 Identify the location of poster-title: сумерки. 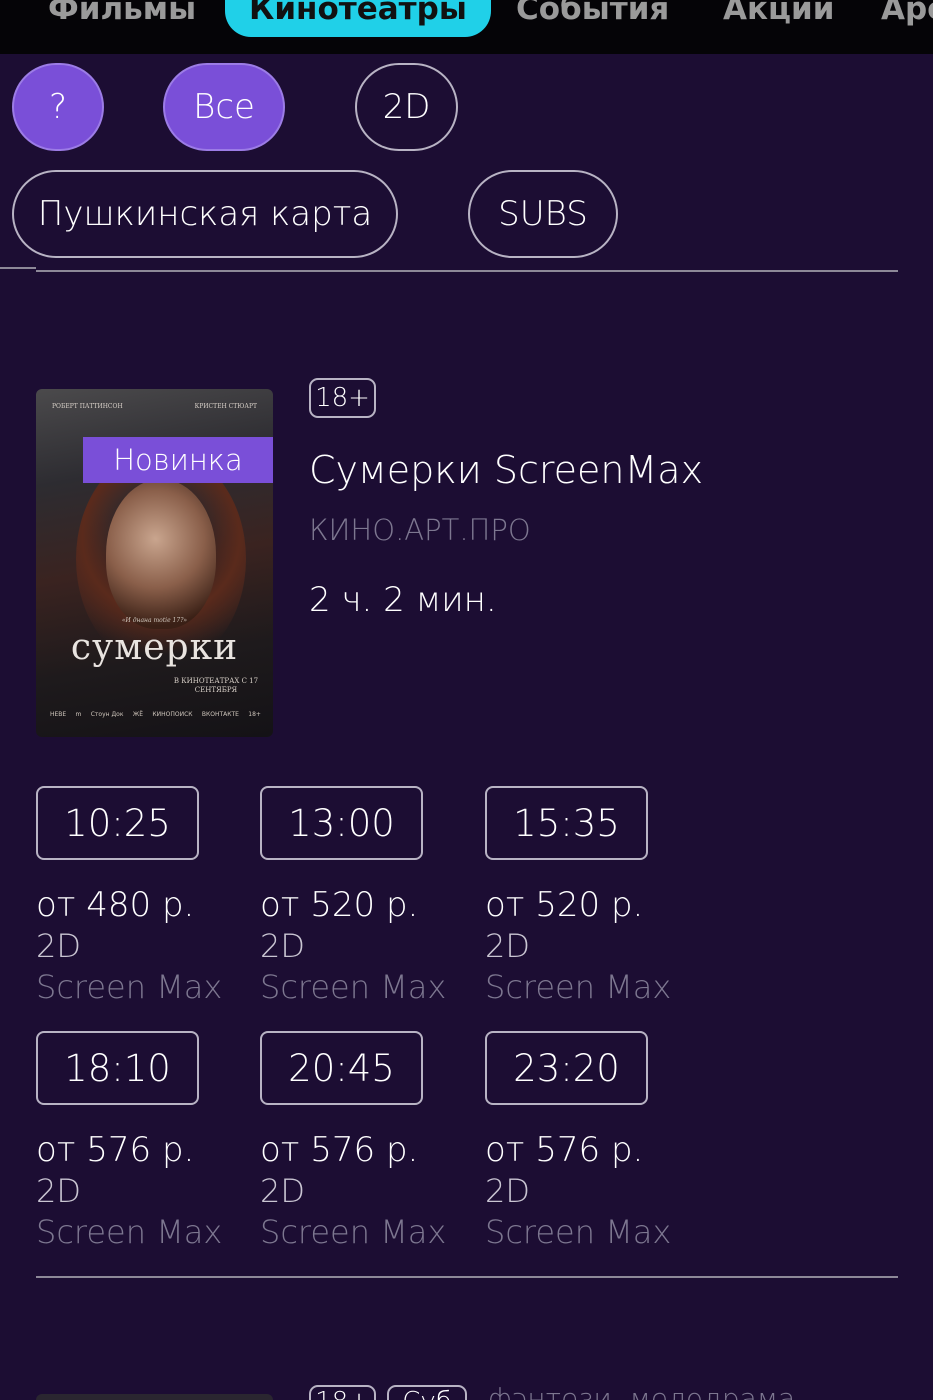
(154, 647).